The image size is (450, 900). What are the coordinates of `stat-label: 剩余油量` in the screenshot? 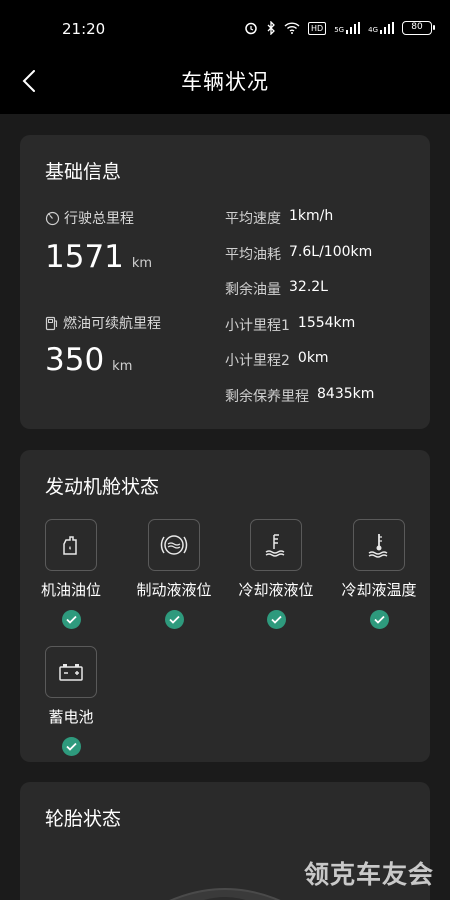 It's located at (253, 290).